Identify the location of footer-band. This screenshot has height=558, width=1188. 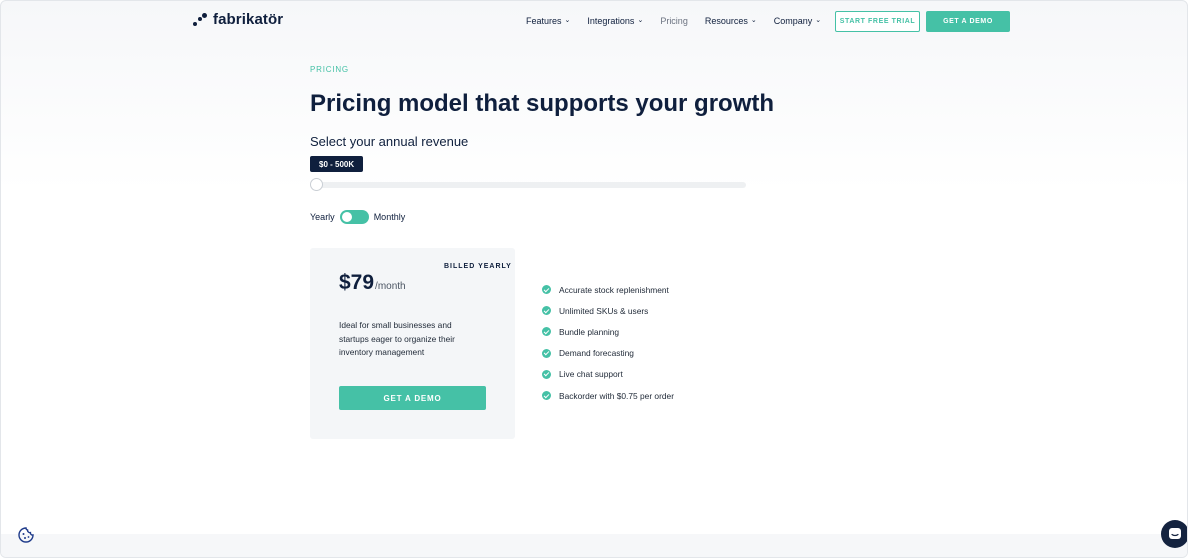
(594, 545).